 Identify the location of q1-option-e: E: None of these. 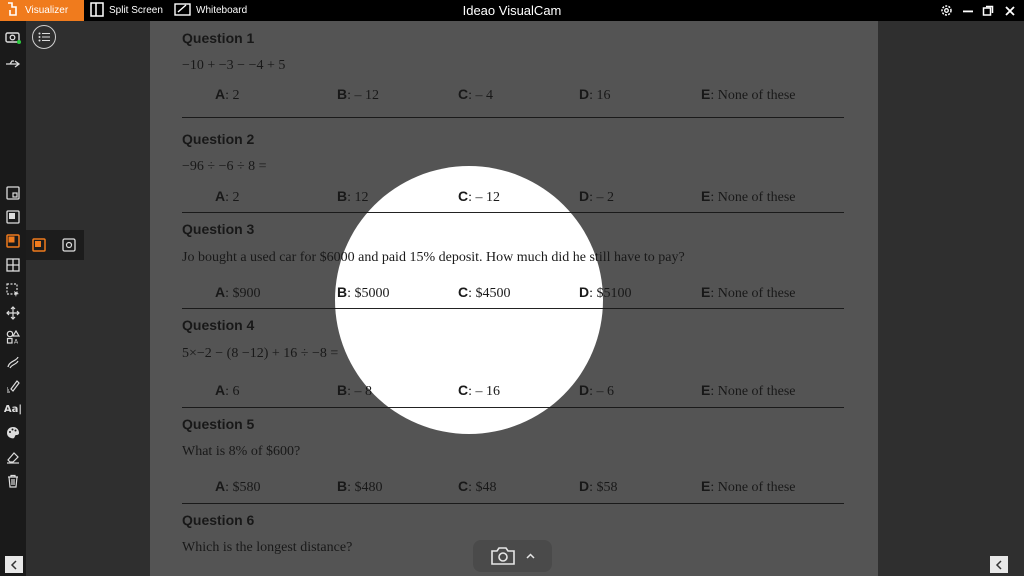
(748, 94).